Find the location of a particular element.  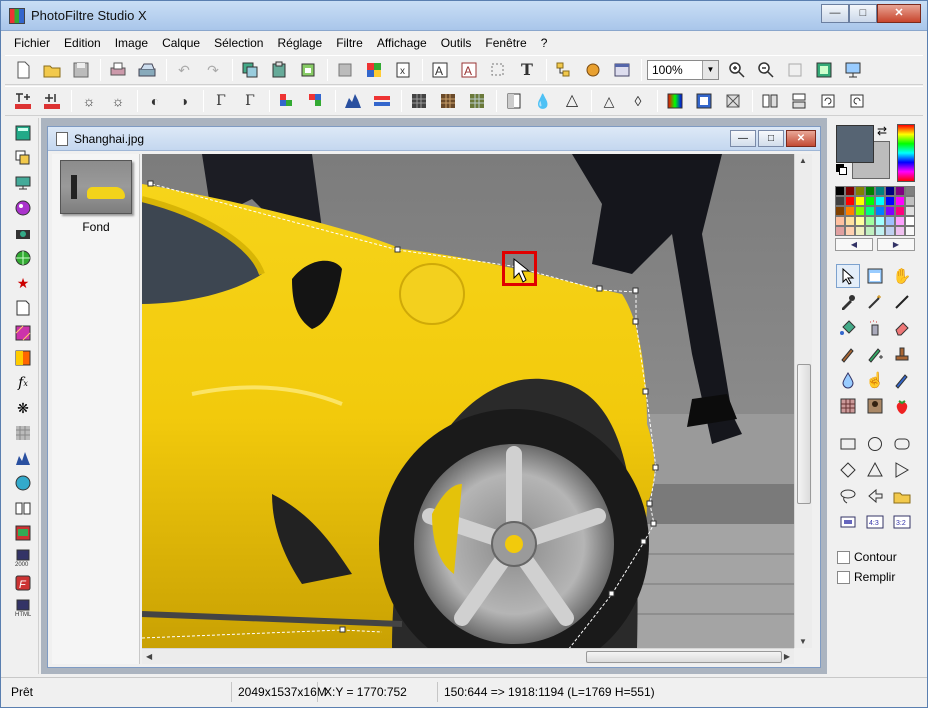

rotate-right-icon is located at coordinates (857, 101).